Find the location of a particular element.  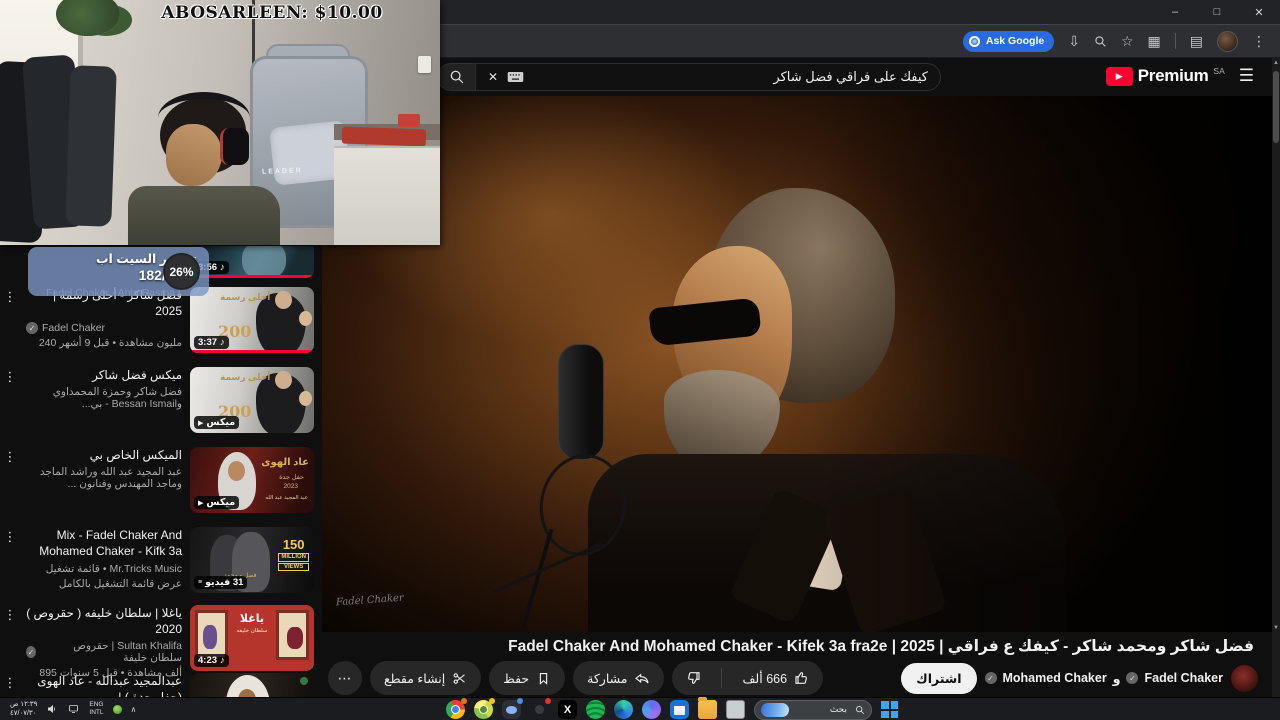

scroll-up-arrow: ▲ is located at coordinates (1276, 63).